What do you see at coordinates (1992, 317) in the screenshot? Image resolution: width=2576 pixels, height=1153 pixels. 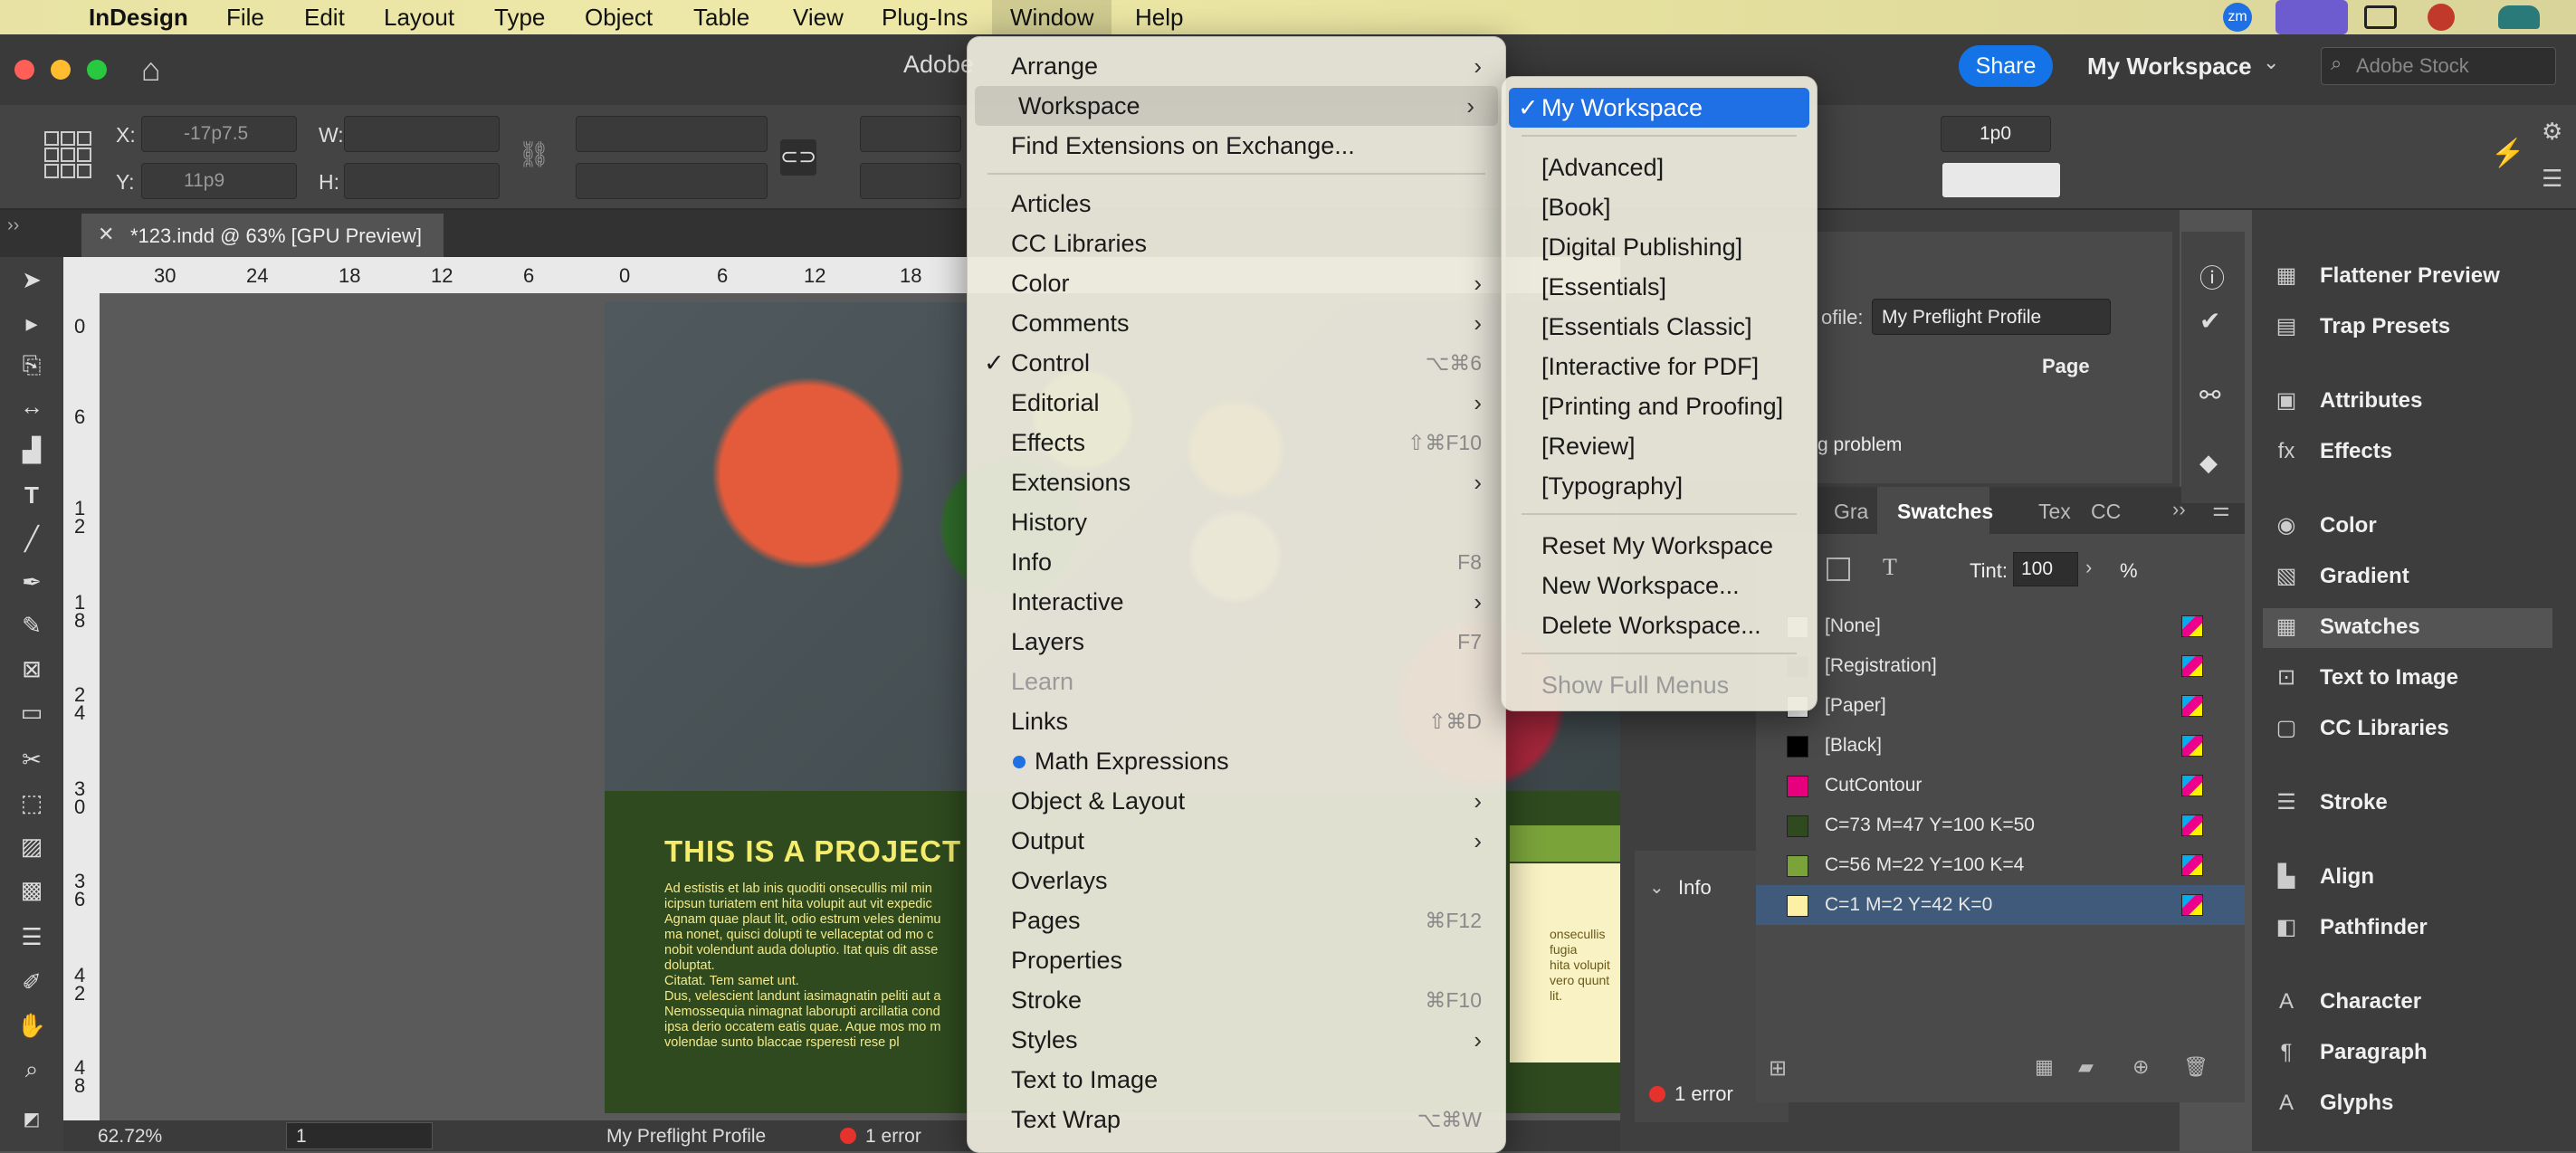 I see `preflight-profile-dropdown: My Preflight Profile` at bounding box center [1992, 317].